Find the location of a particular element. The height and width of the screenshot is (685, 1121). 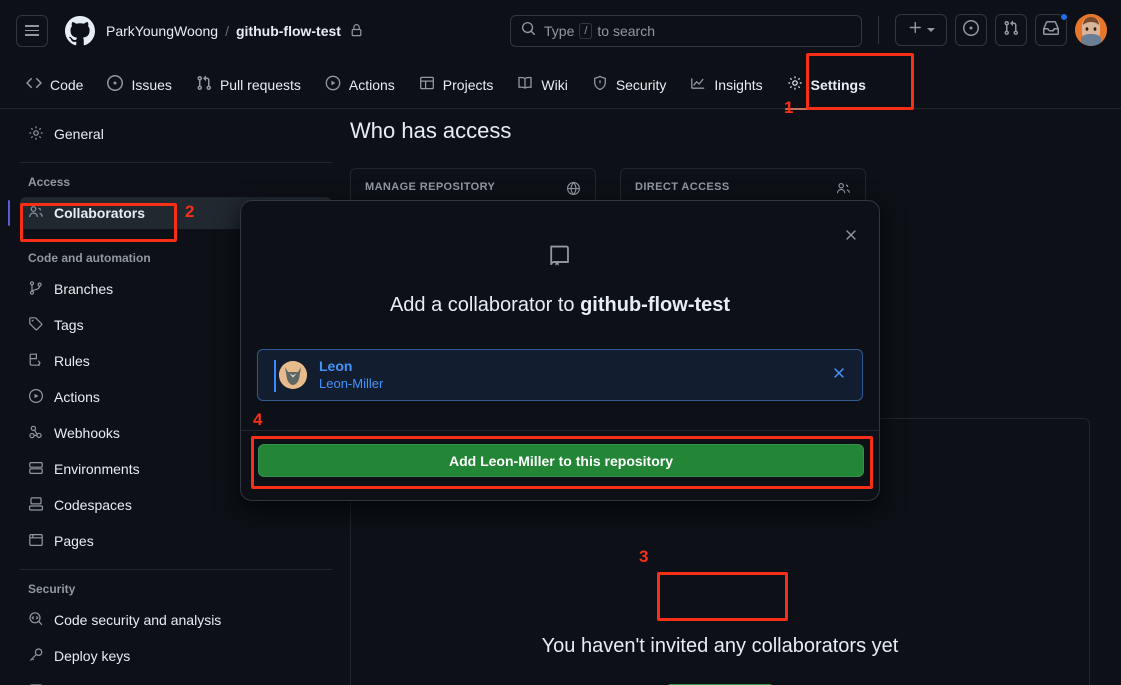

inbox-icon is located at coordinates (1051, 30).